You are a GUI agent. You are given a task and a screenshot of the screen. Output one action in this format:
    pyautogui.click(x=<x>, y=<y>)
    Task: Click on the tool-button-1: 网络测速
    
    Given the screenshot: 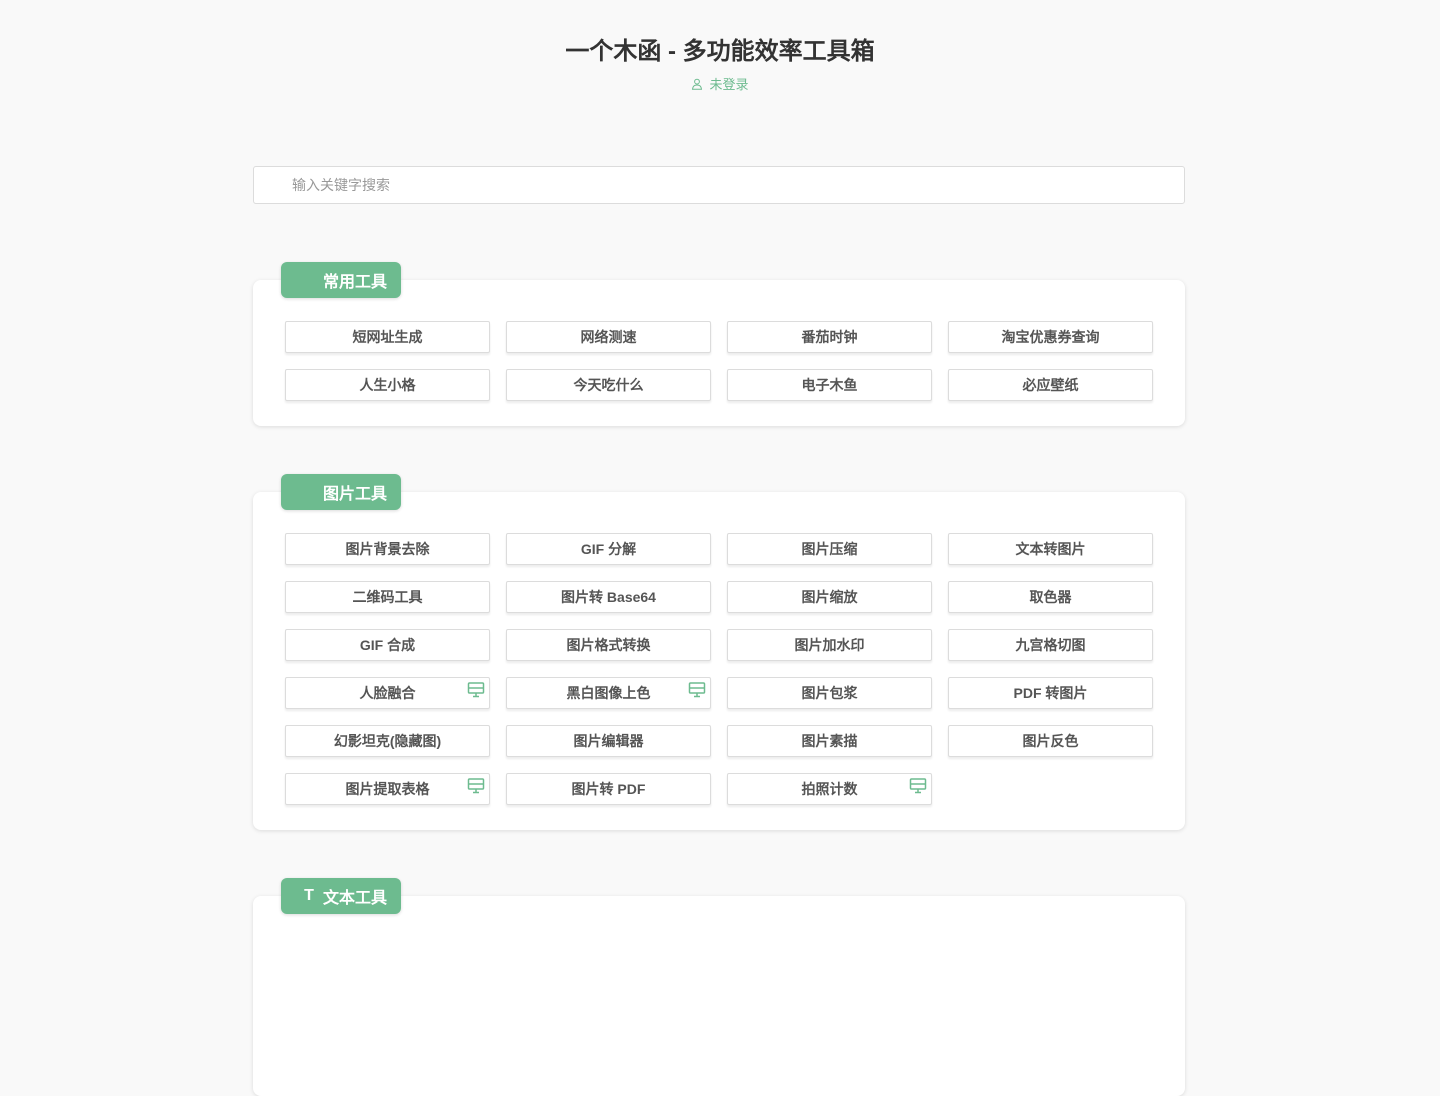 What is the action you would take?
    pyautogui.click(x=608, y=337)
    